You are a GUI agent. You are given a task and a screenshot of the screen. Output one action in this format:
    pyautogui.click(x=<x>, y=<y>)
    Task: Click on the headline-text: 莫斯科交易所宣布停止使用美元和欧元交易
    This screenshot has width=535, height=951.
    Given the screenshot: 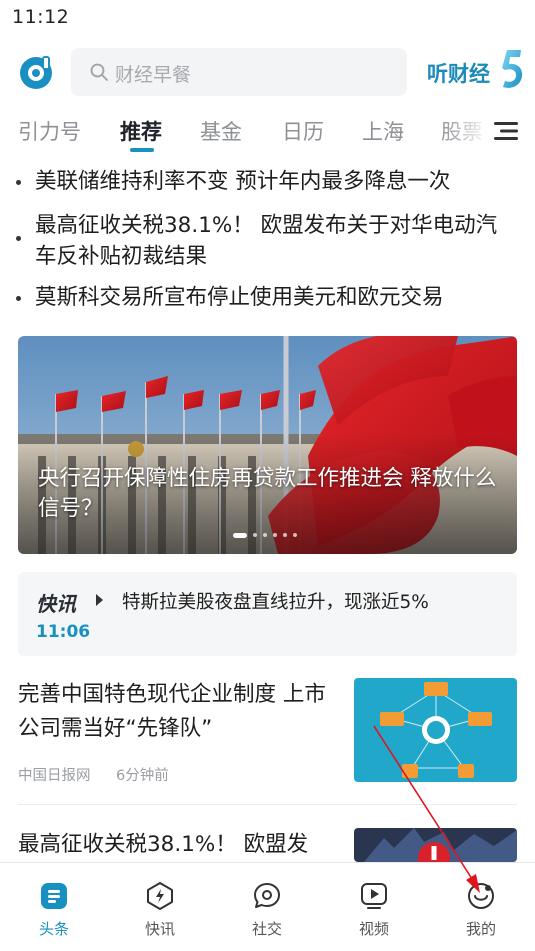 What is the action you would take?
    pyautogui.click(x=239, y=297)
    